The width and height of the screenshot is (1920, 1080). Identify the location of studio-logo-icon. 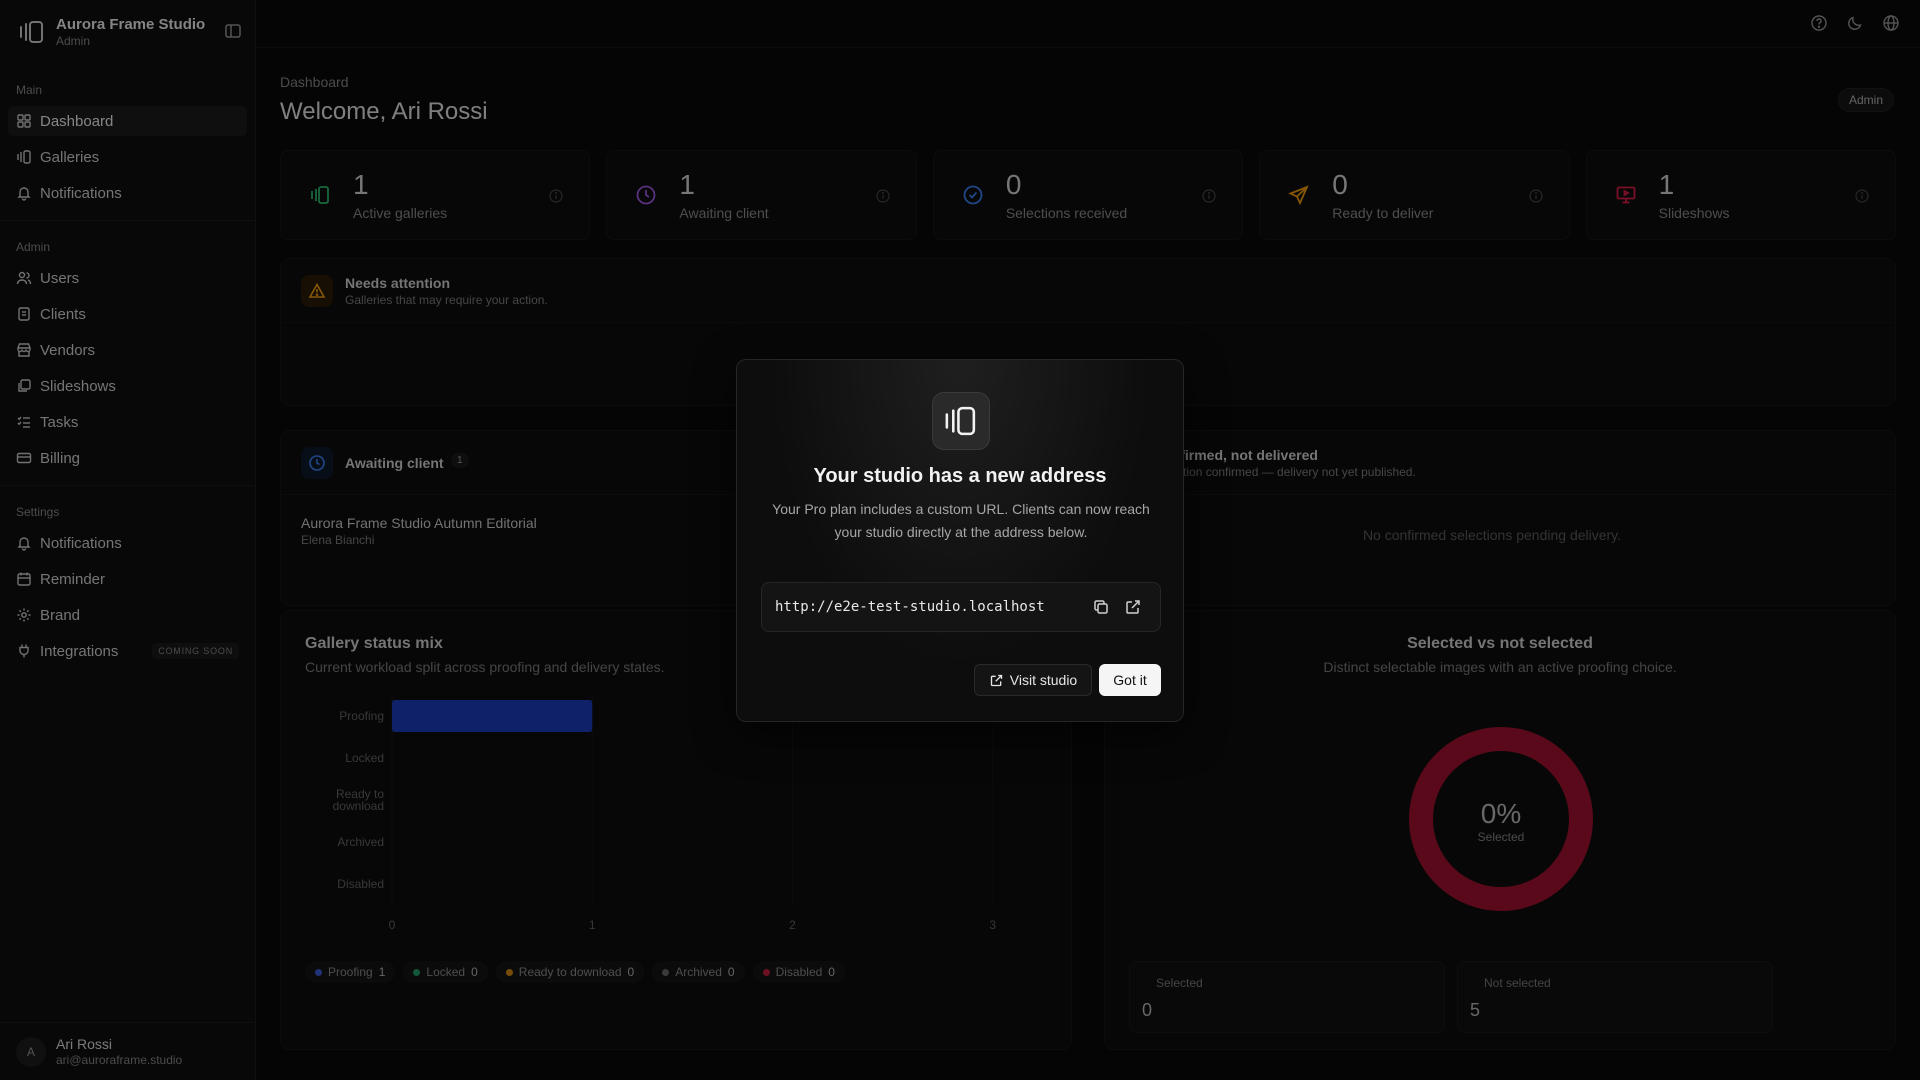
(961, 421).